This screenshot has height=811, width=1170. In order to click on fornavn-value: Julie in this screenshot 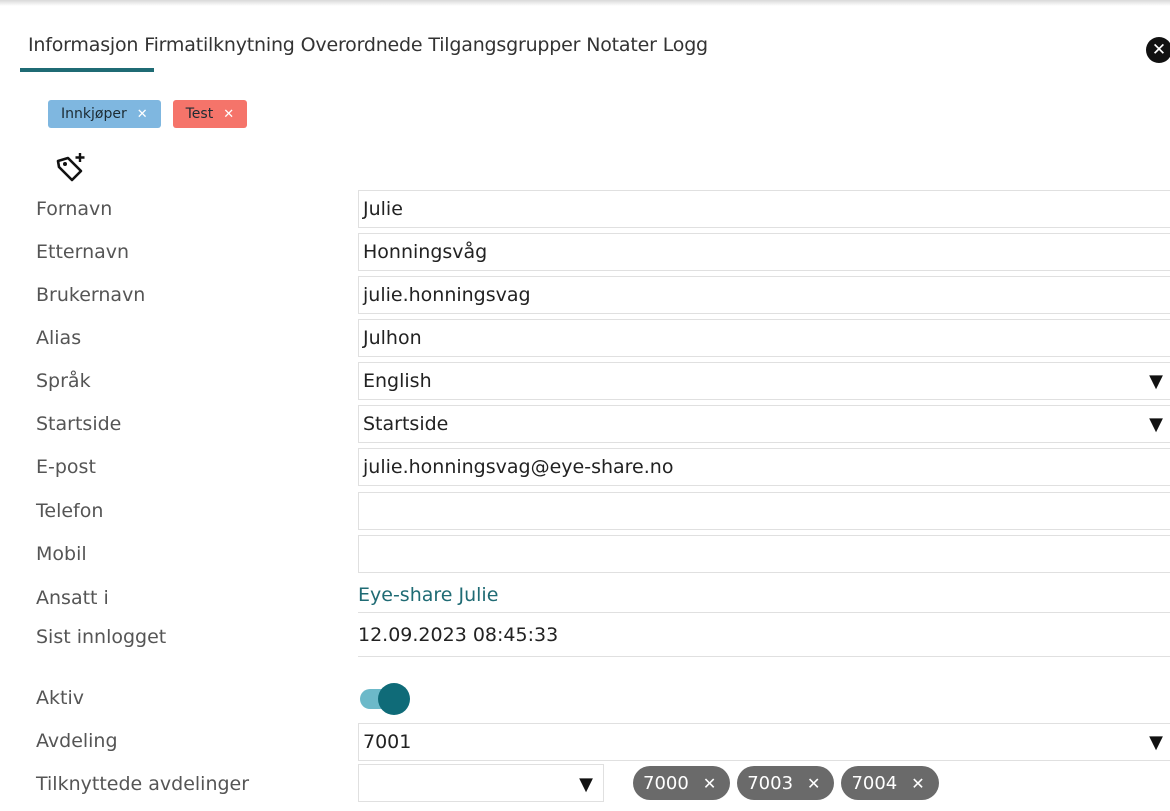, I will do `click(383, 209)`.